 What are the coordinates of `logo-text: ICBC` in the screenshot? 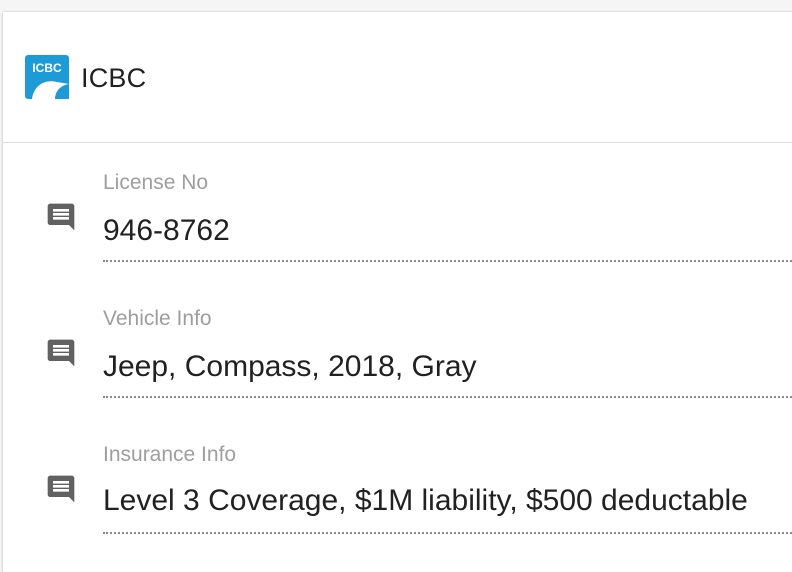 It's located at (47, 68).